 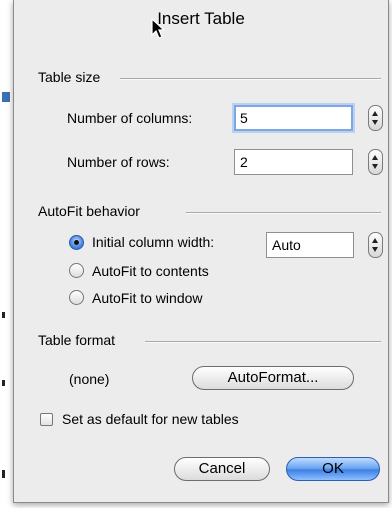 What do you see at coordinates (333, 469) in the screenshot?
I see `ok-button: OK` at bounding box center [333, 469].